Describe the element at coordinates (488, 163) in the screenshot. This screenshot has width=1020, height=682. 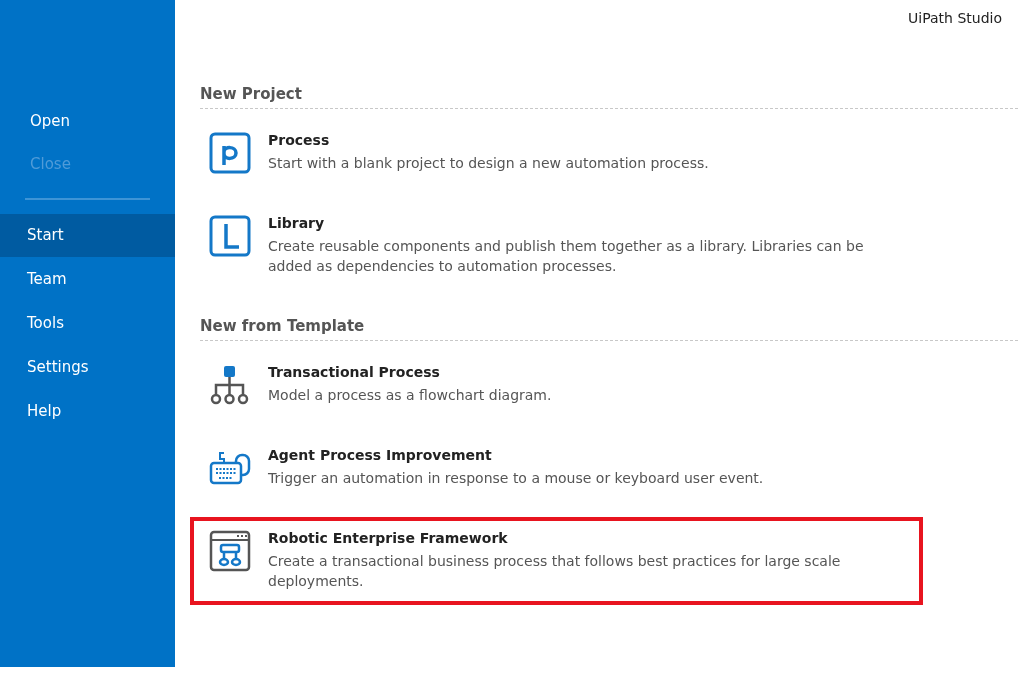
I see `item-description: Start with a blank project to design a new automation process.` at that location.